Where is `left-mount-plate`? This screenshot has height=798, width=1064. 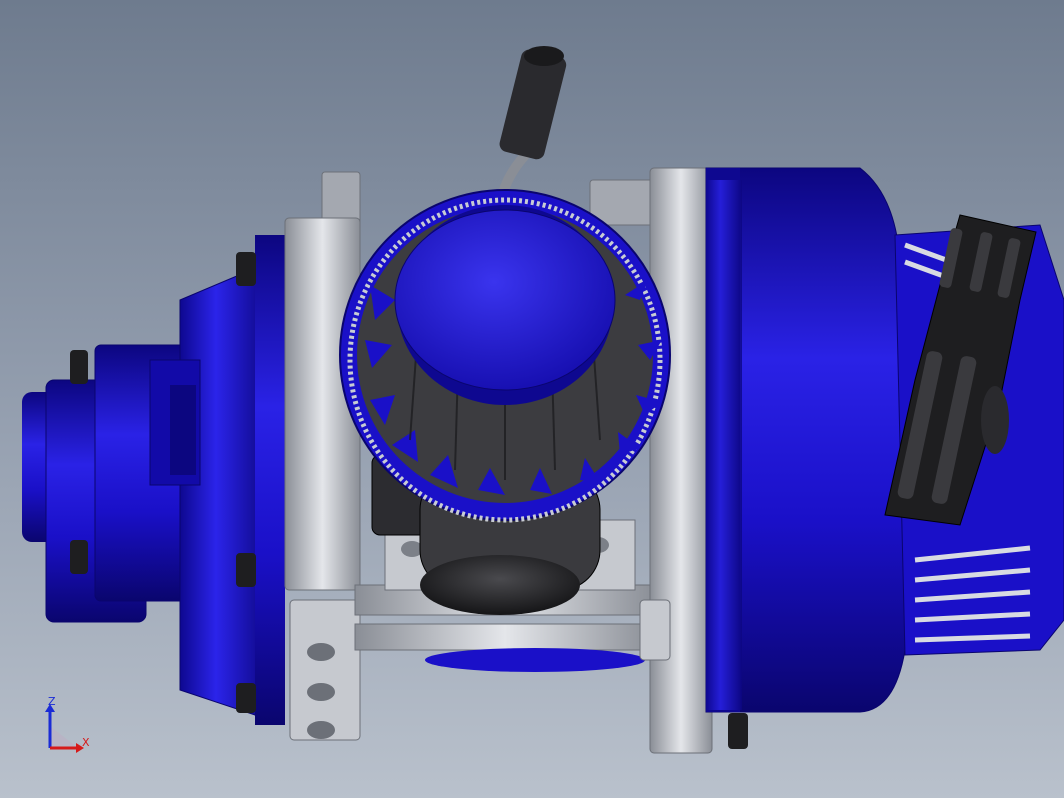
left-mount-plate is located at coordinates (322, 456).